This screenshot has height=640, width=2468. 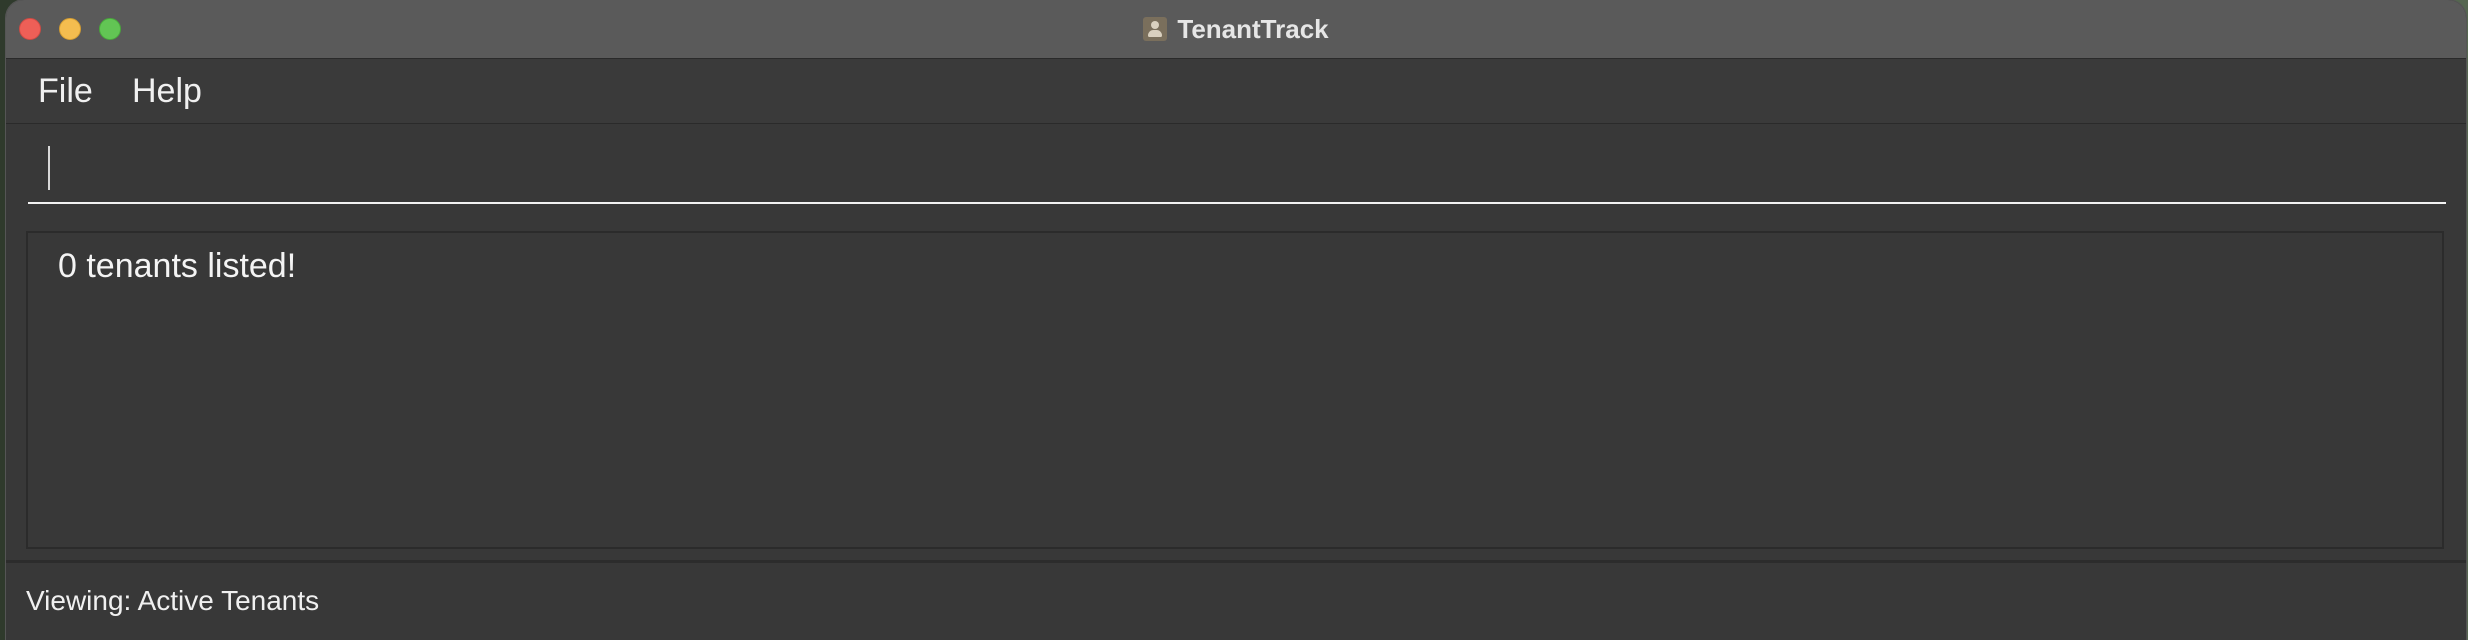 I want to click on title-group: TenantTrack, so click(x=1236, y=29).